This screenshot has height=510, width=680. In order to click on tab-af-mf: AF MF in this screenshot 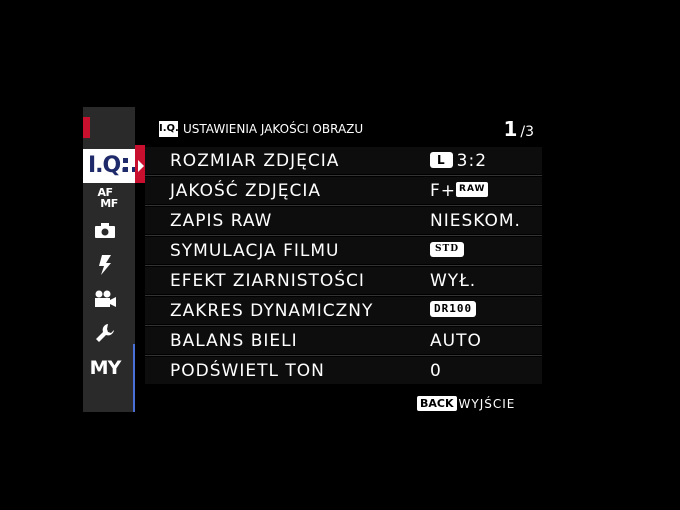, I will do `click(105, 198)`.